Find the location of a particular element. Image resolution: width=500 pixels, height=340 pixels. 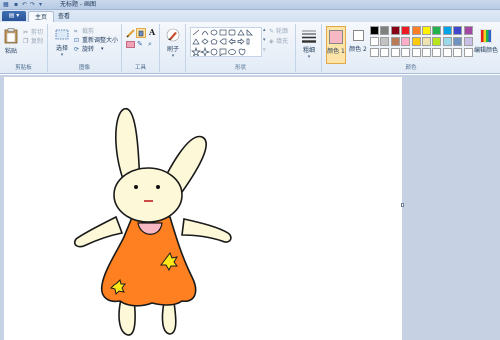

paste-icon is located at coordinates (11, 36).